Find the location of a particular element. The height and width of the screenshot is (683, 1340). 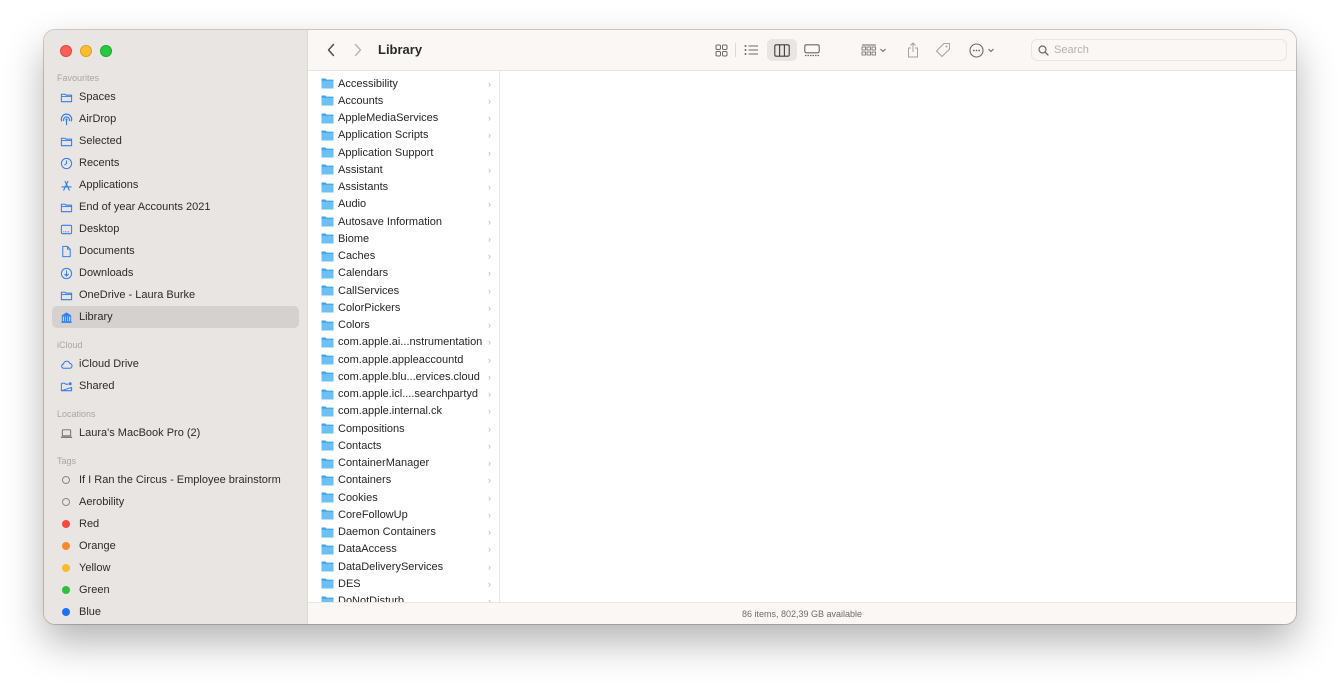

folder-row: Calendars › is located at coordinates (403, 273).